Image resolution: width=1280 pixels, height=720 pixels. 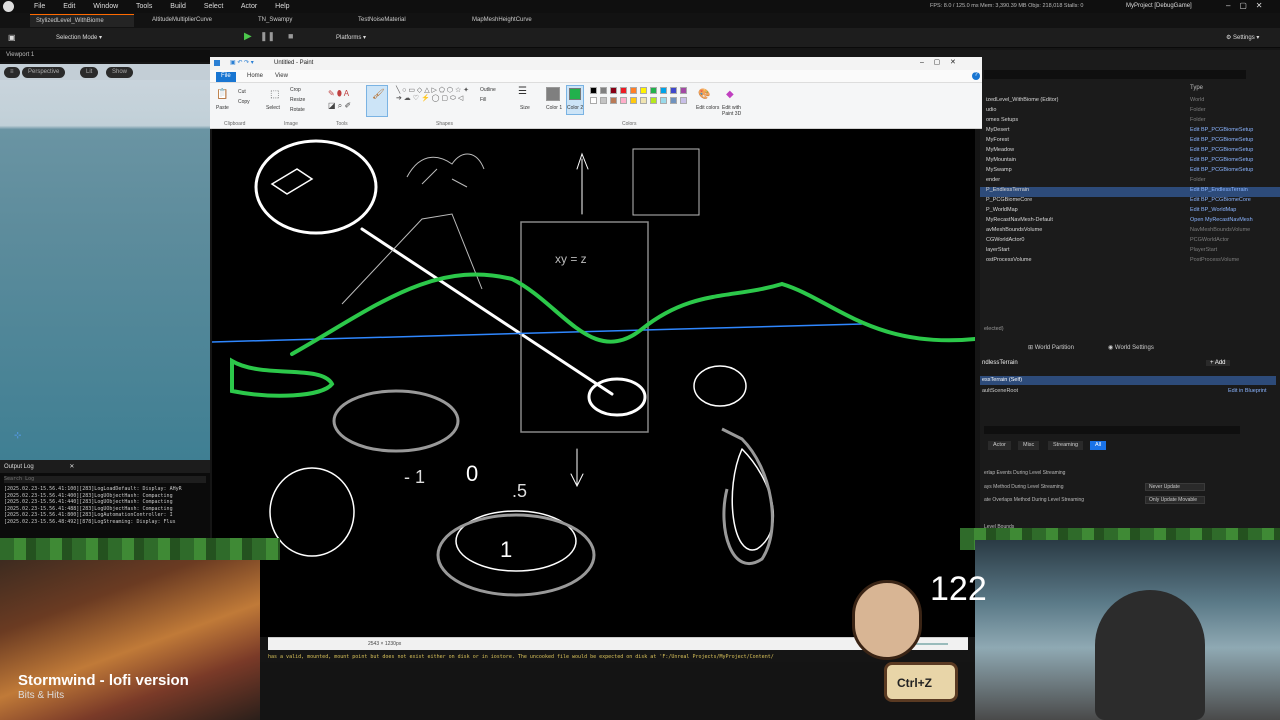 What do you see at coordinates (1051, 347) in the screenshot?
I see `tab-world-partition: ⊞ World Partition` at bounding box center [1051, 347].